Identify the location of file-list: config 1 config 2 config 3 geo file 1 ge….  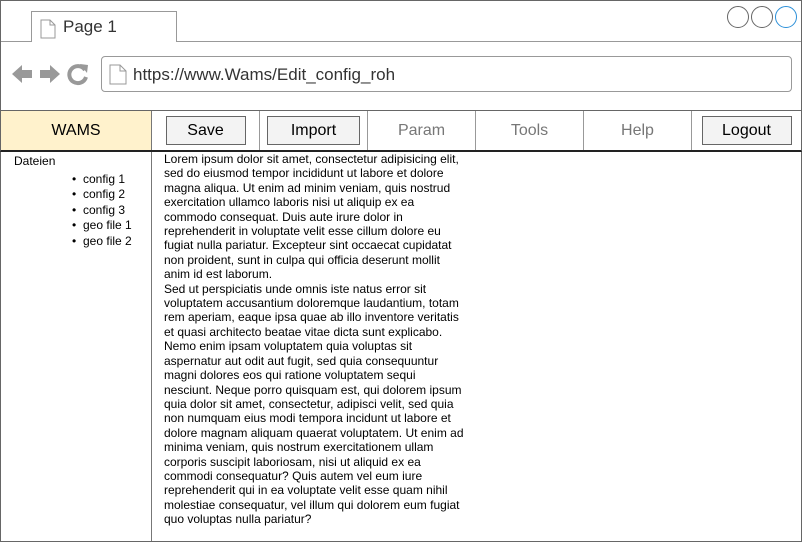
(102, 211).